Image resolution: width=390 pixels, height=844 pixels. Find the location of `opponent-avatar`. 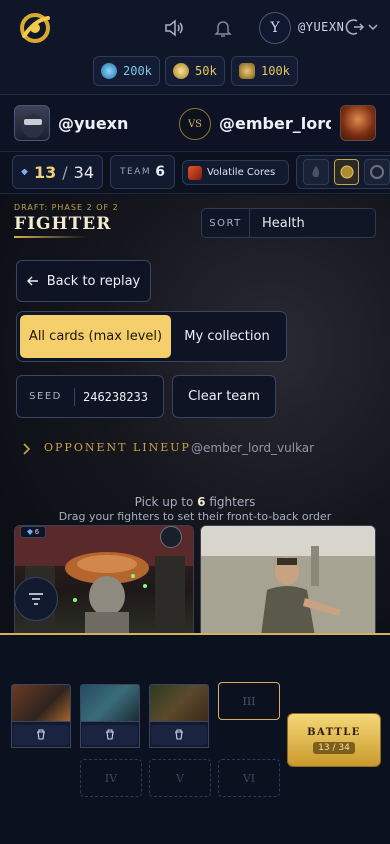

opponent-avatar is located at coordinates (358, 123).